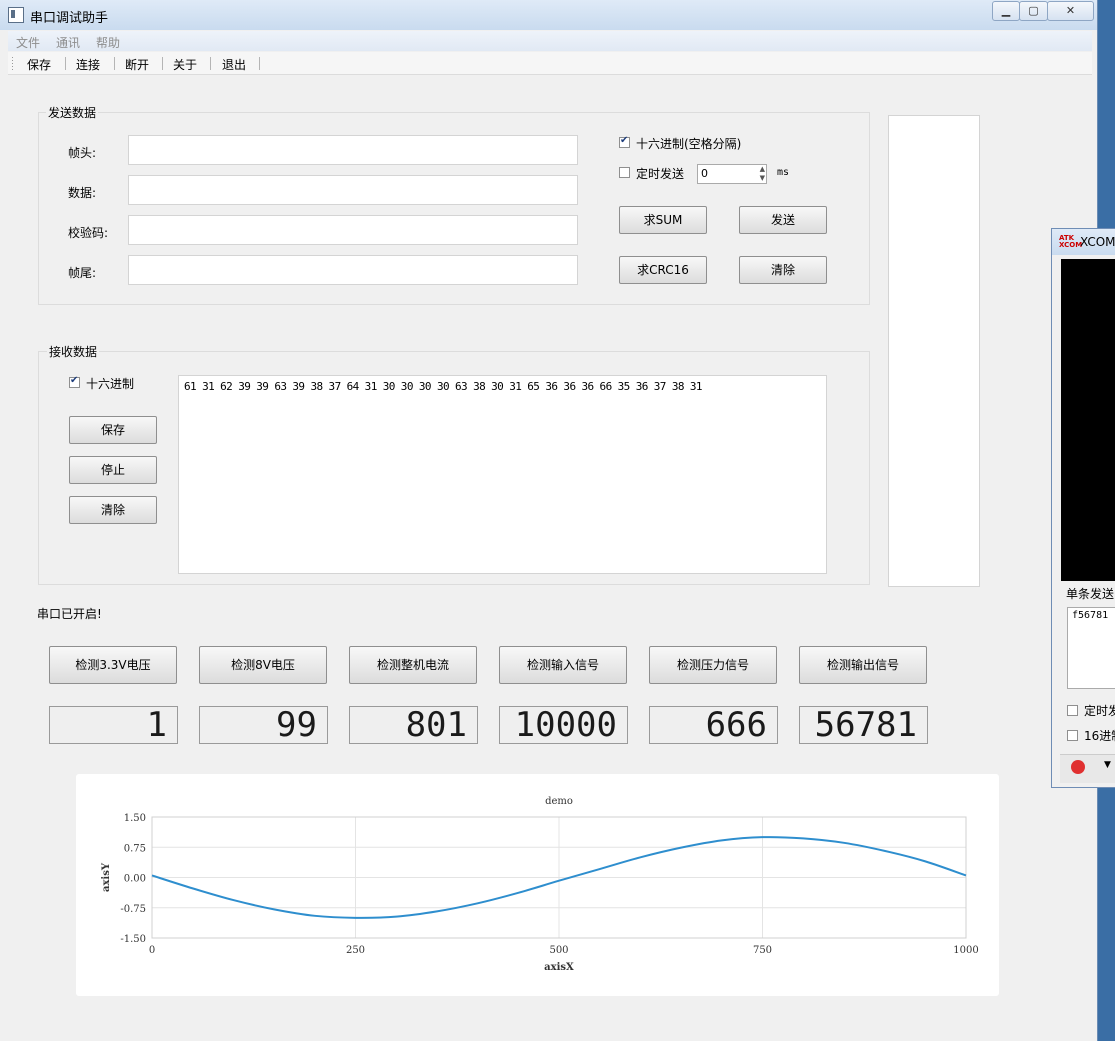 Image resolution: width=1115 pixels, height=1041 pixels. What do you see at coordinates (1107, 765) in the screenshot?
I see `chevron-down-icon: ▼` at bounding box center [1107, 765].